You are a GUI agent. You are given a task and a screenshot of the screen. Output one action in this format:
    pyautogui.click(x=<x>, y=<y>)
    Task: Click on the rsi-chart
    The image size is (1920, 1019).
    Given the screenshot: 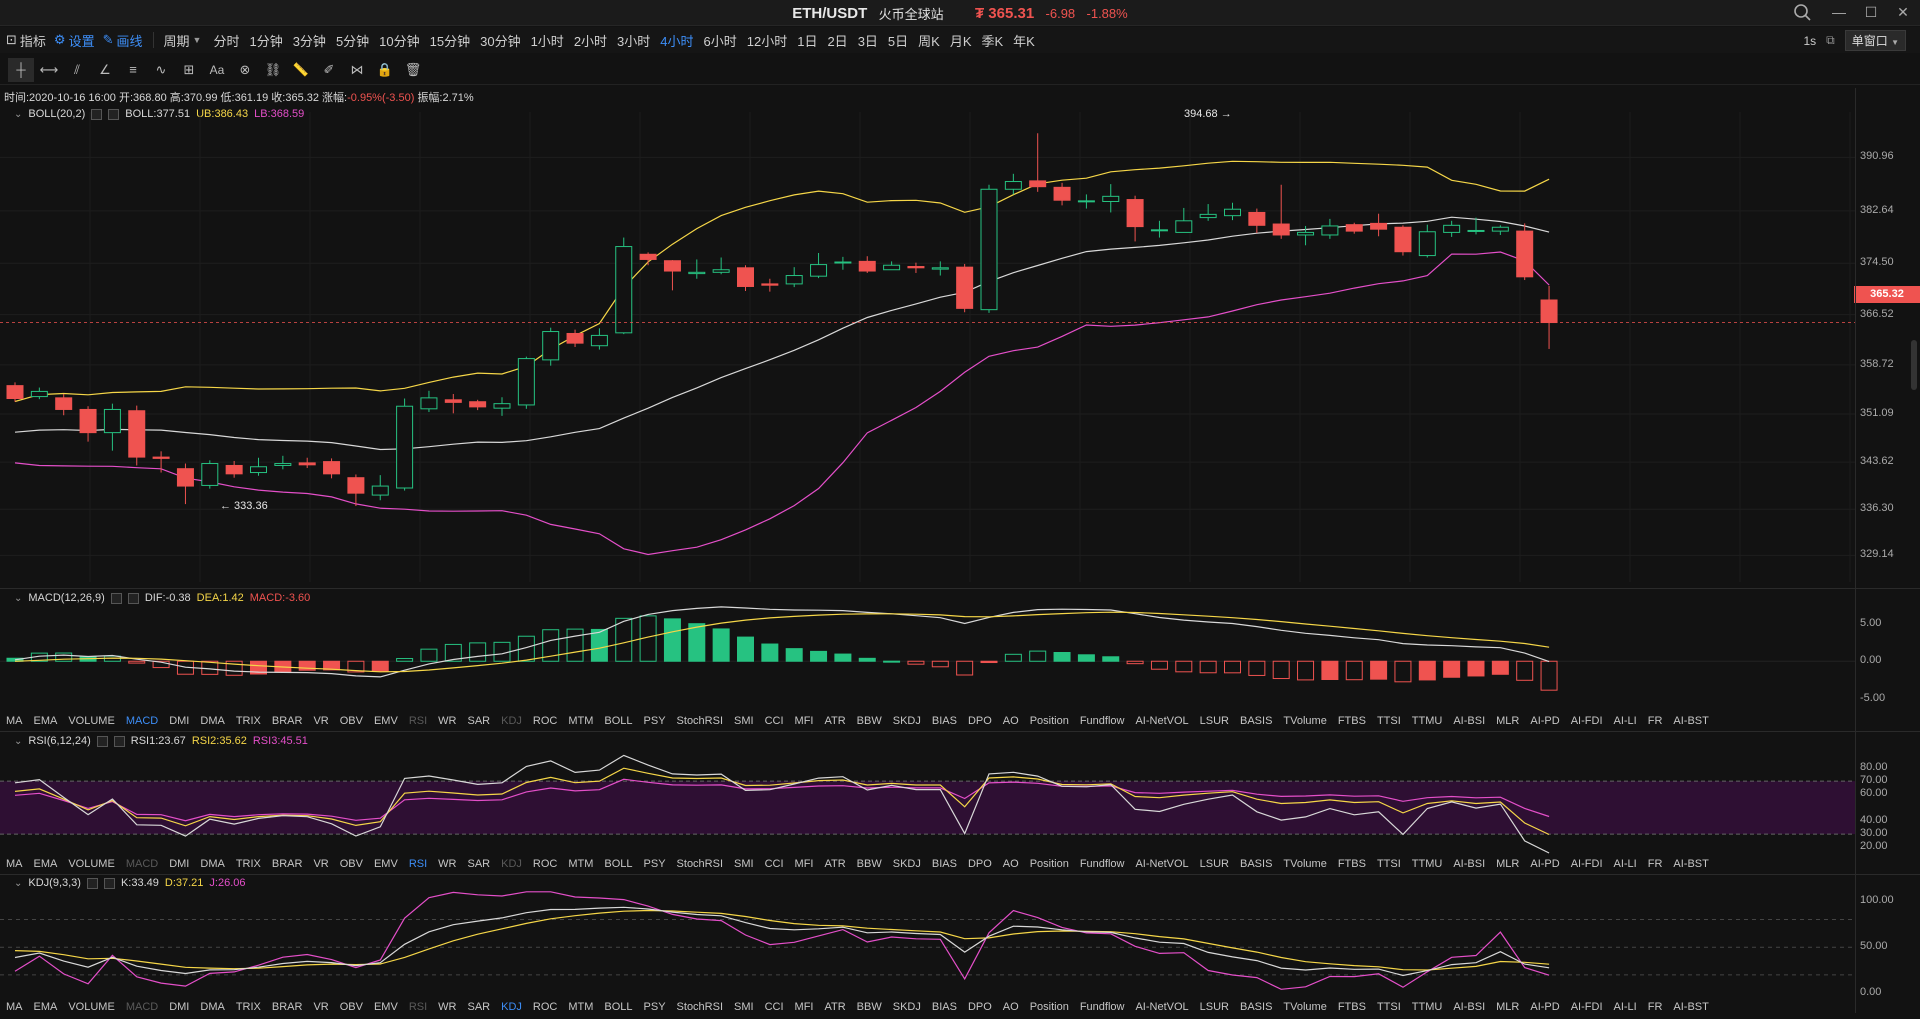 What is the action you would take?
    pyautogui.click(x=927, y=803)
    